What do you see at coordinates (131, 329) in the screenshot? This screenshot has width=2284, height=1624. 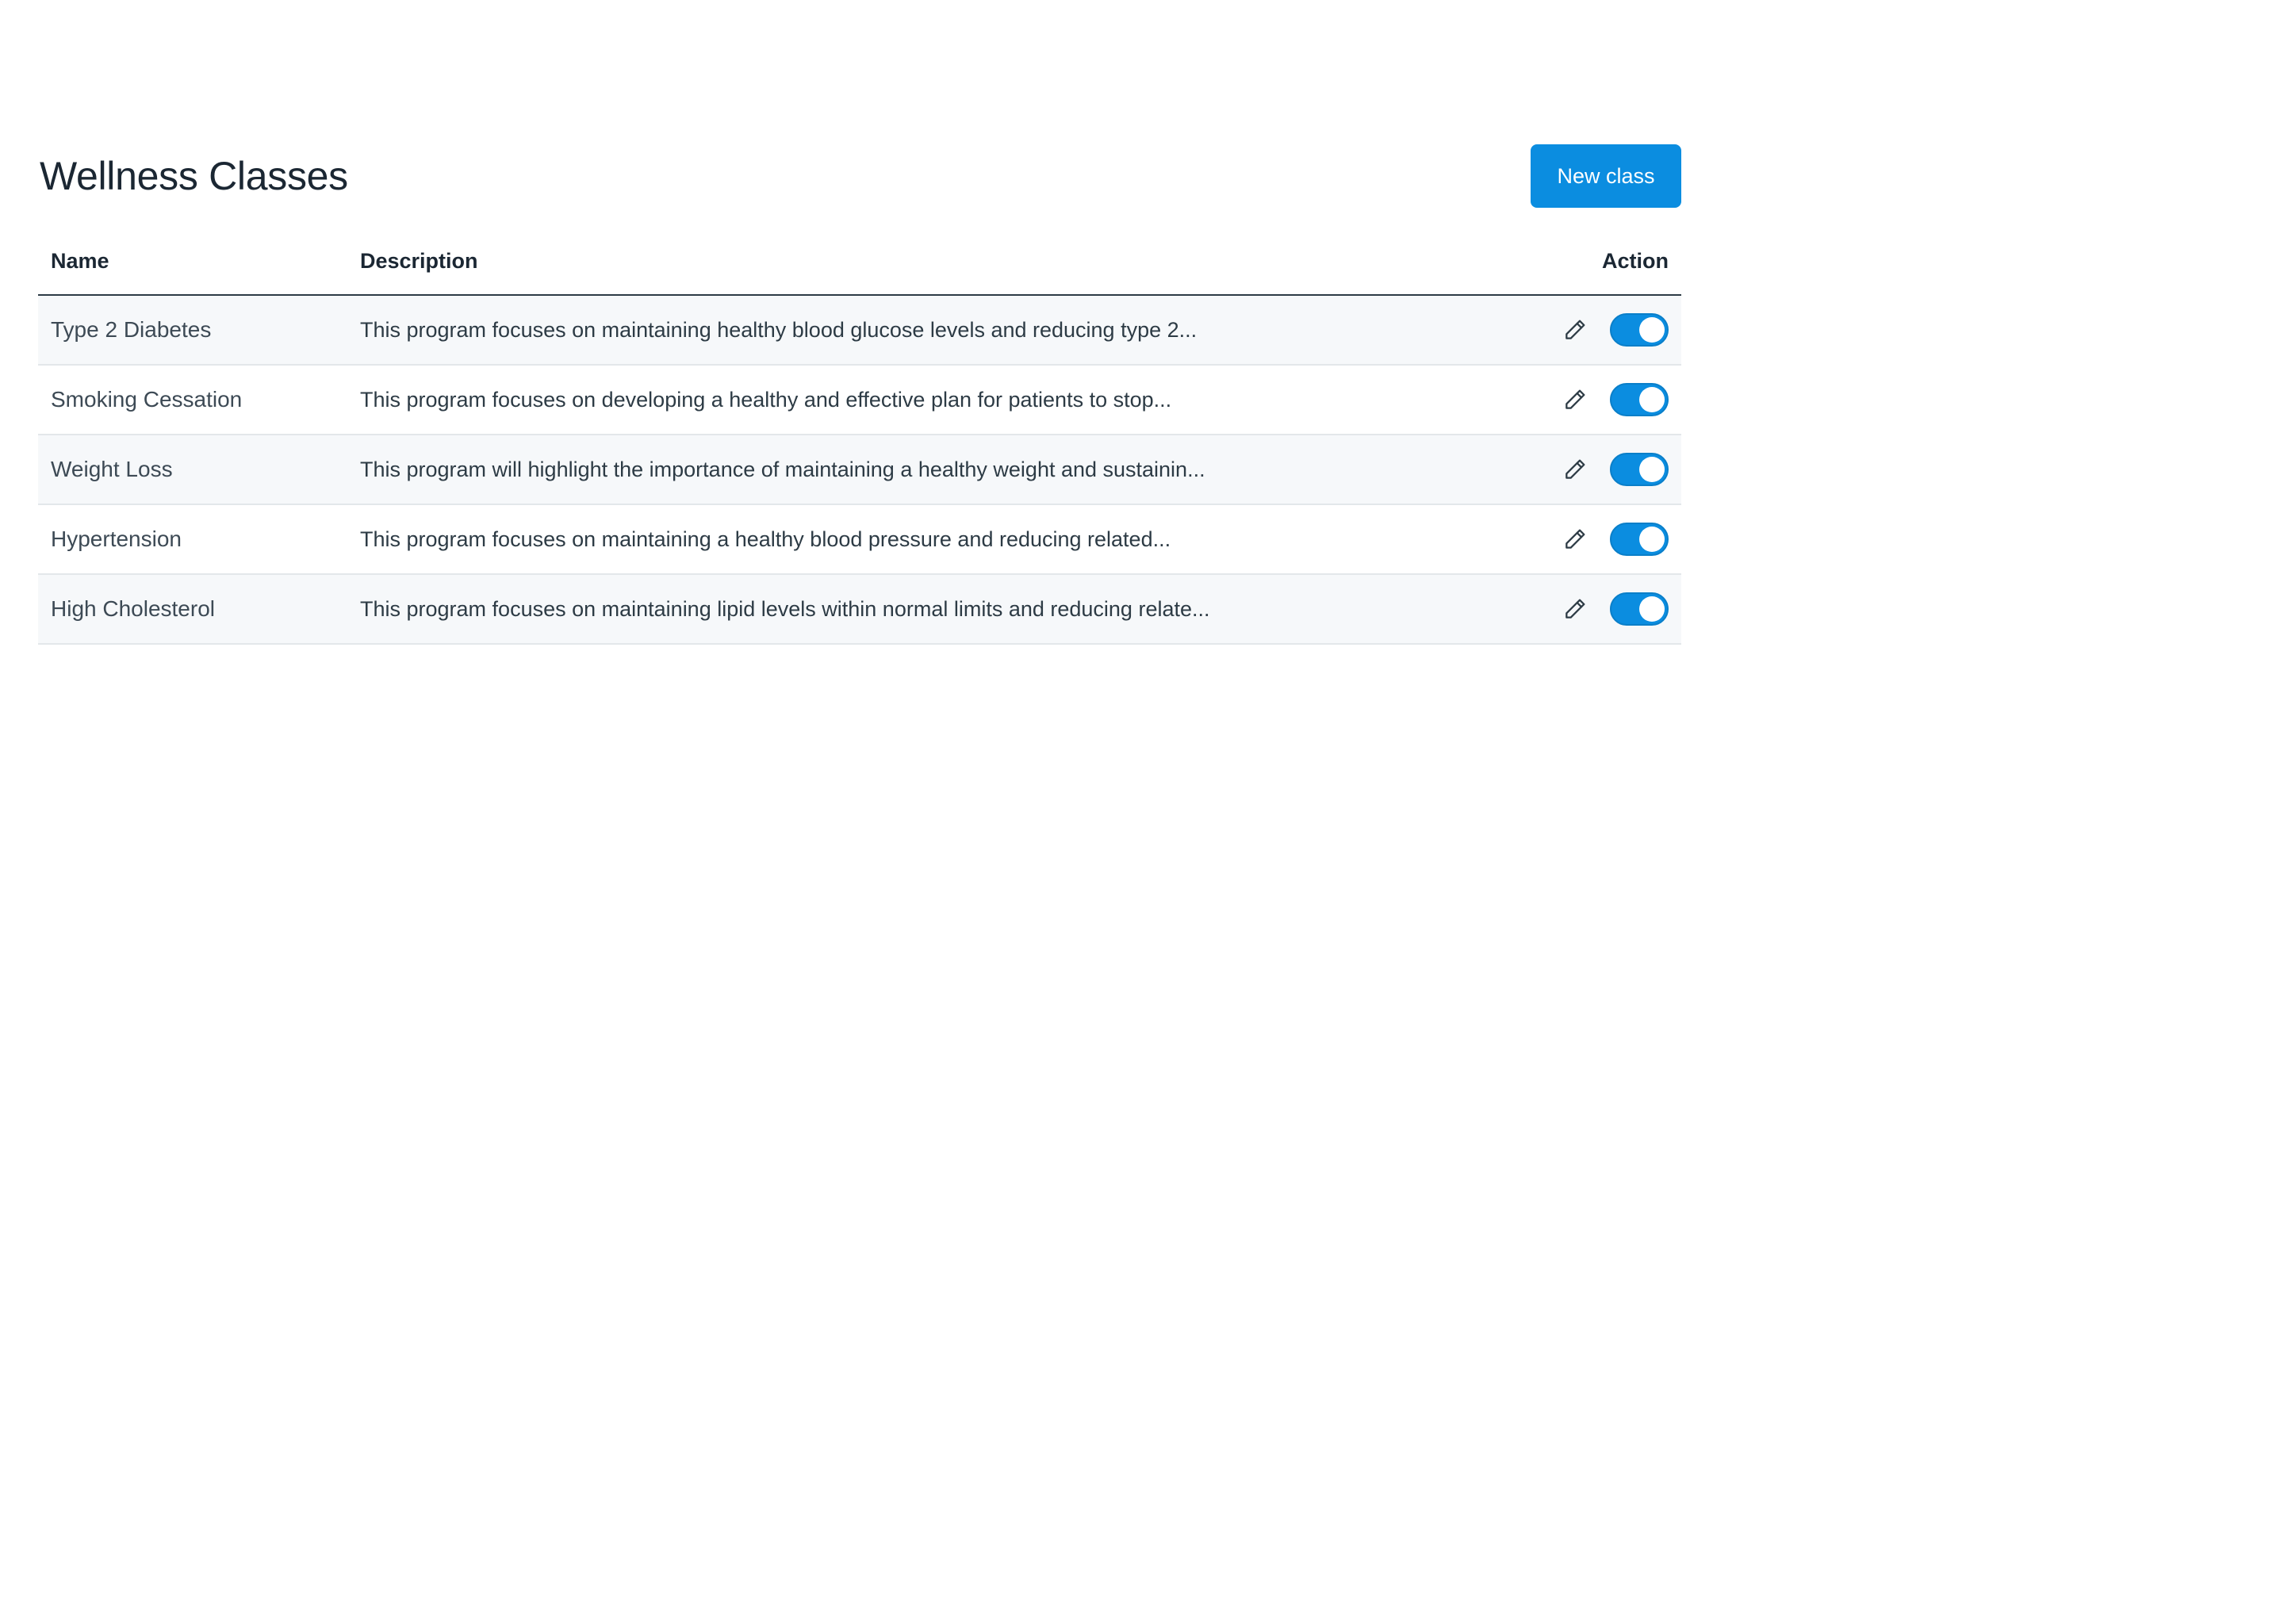 I see `class-name-cell: Type 2 Diabetes` at bounding box center [131, 329].